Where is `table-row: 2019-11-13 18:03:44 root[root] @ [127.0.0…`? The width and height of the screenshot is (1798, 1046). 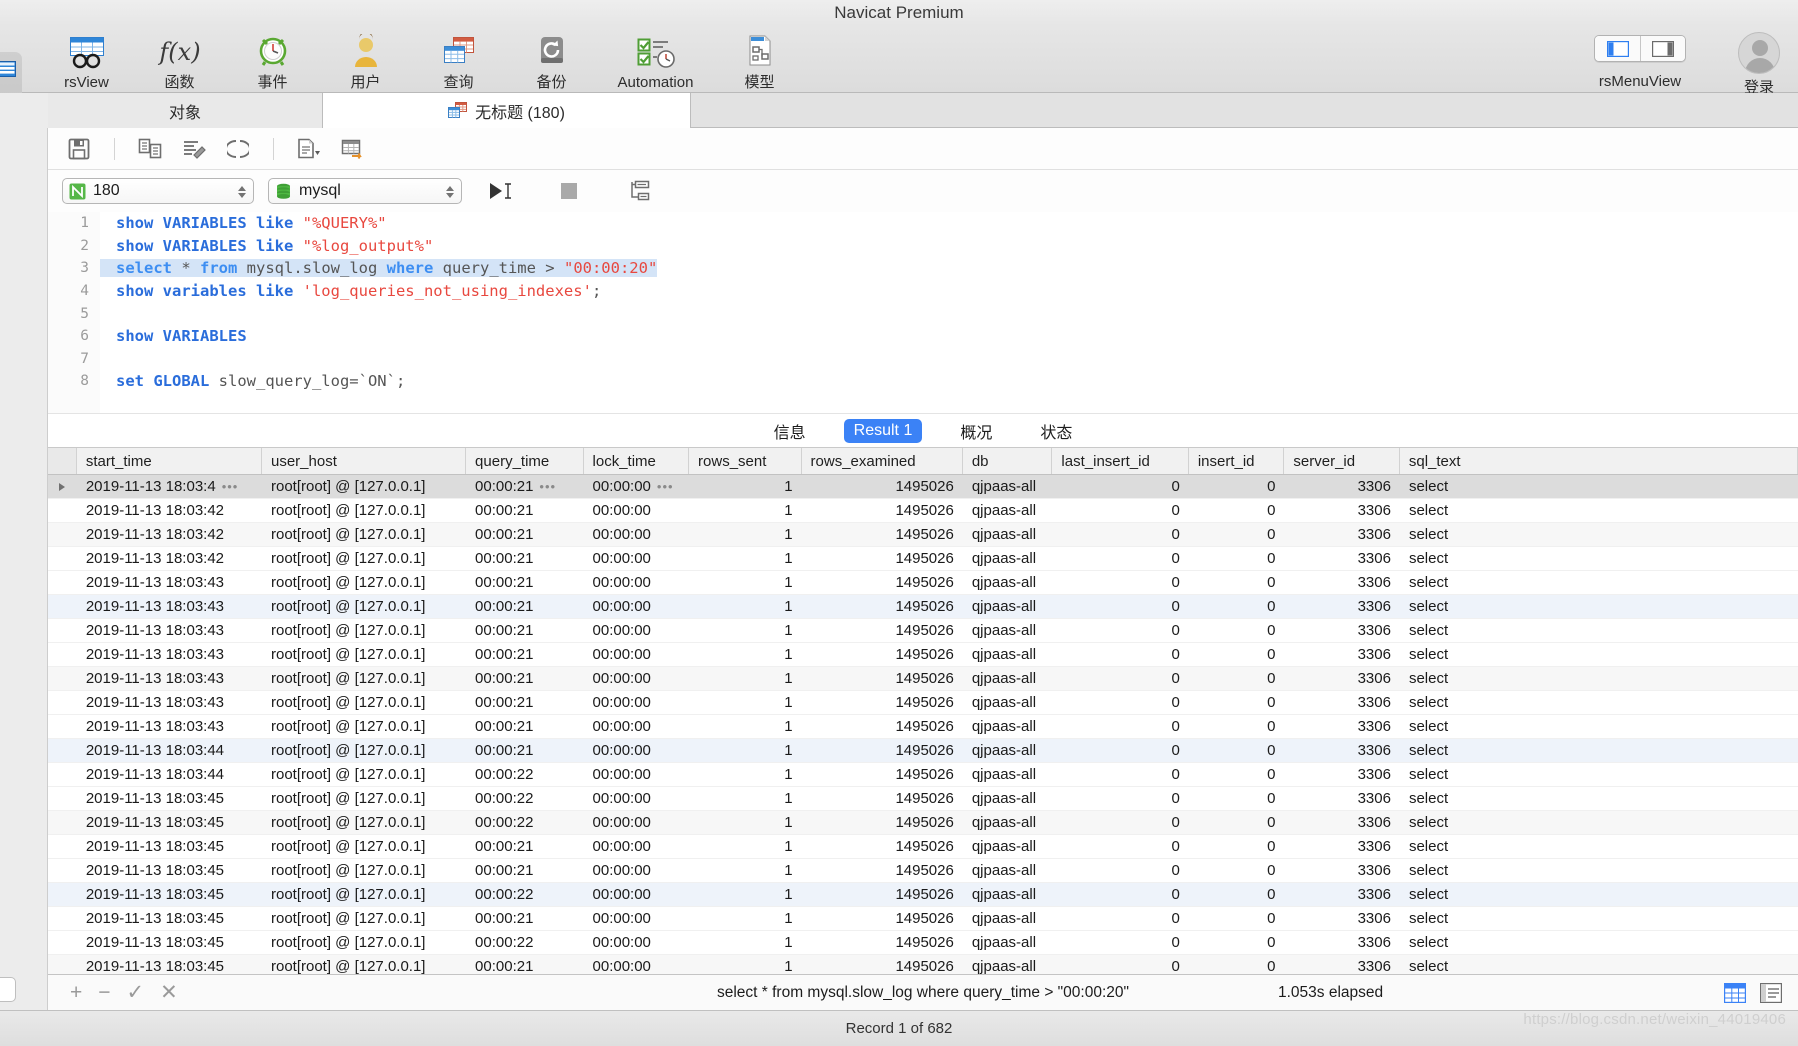 table-row: 2019-11-13 18:03:44 root[root] @ [127.0.0… is located at coordinates (923, 775).